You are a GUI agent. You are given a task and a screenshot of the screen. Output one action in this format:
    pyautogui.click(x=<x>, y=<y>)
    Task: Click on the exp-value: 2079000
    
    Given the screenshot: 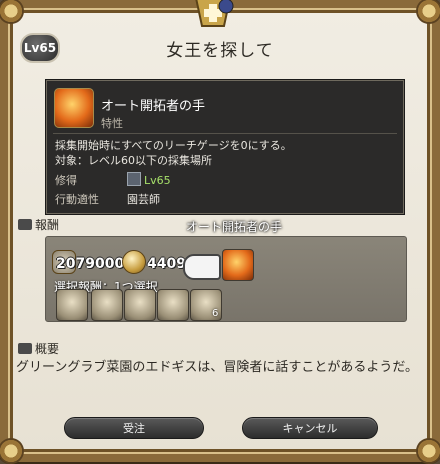 What is the action you would take?
    pyautogui.click(x=90, y=264)
    